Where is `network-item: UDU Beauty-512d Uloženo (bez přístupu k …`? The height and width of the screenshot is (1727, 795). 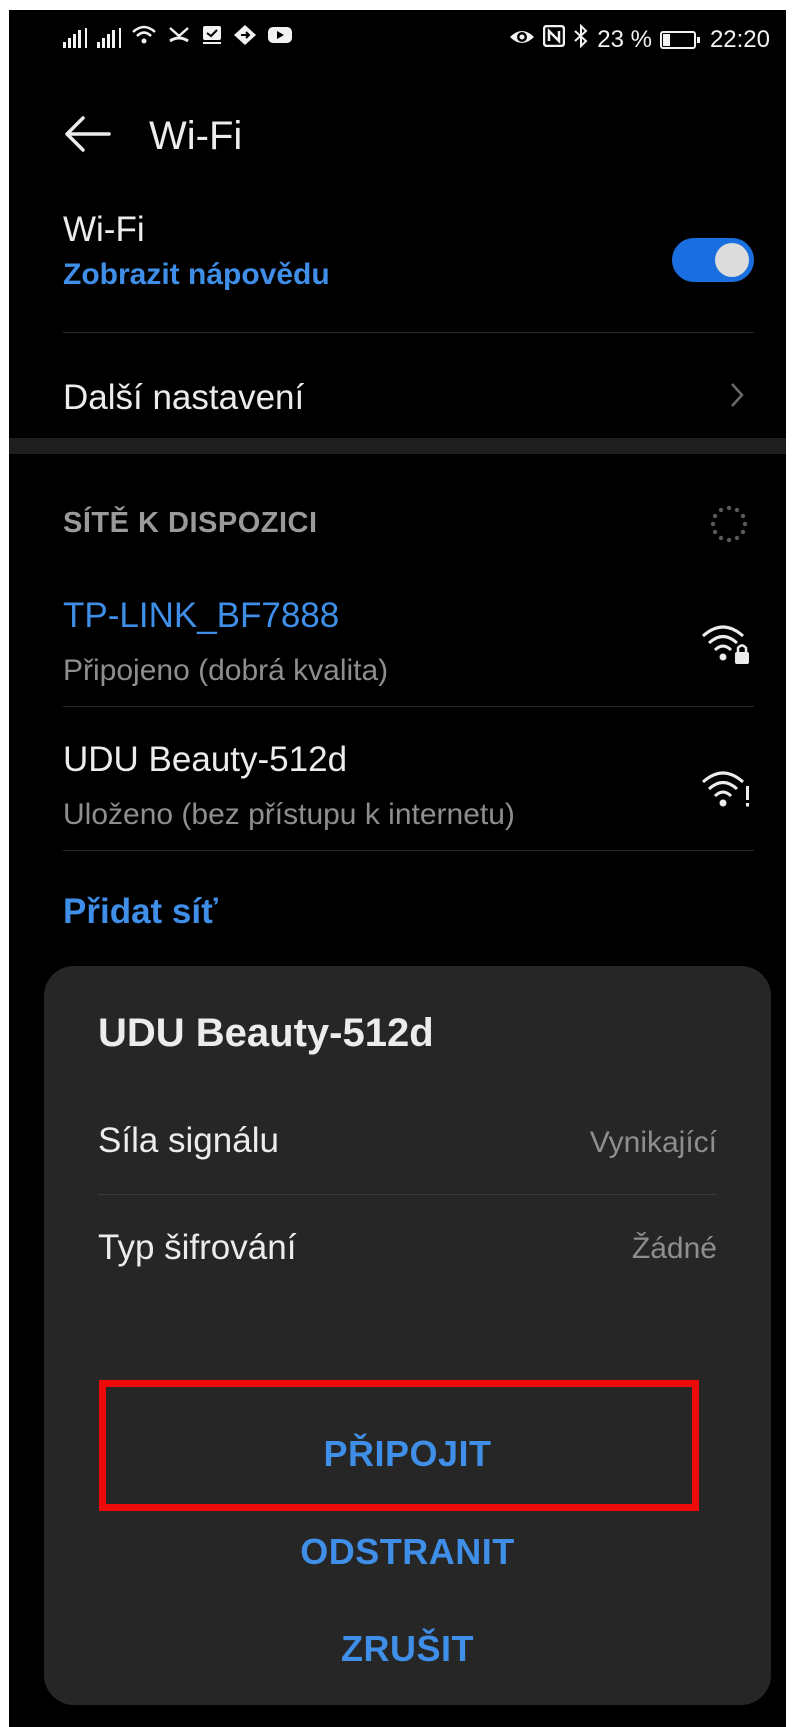 network-item: UDU Beauty-512d Uloženo (bez přístupu k … is located at coordinates (397, 790).